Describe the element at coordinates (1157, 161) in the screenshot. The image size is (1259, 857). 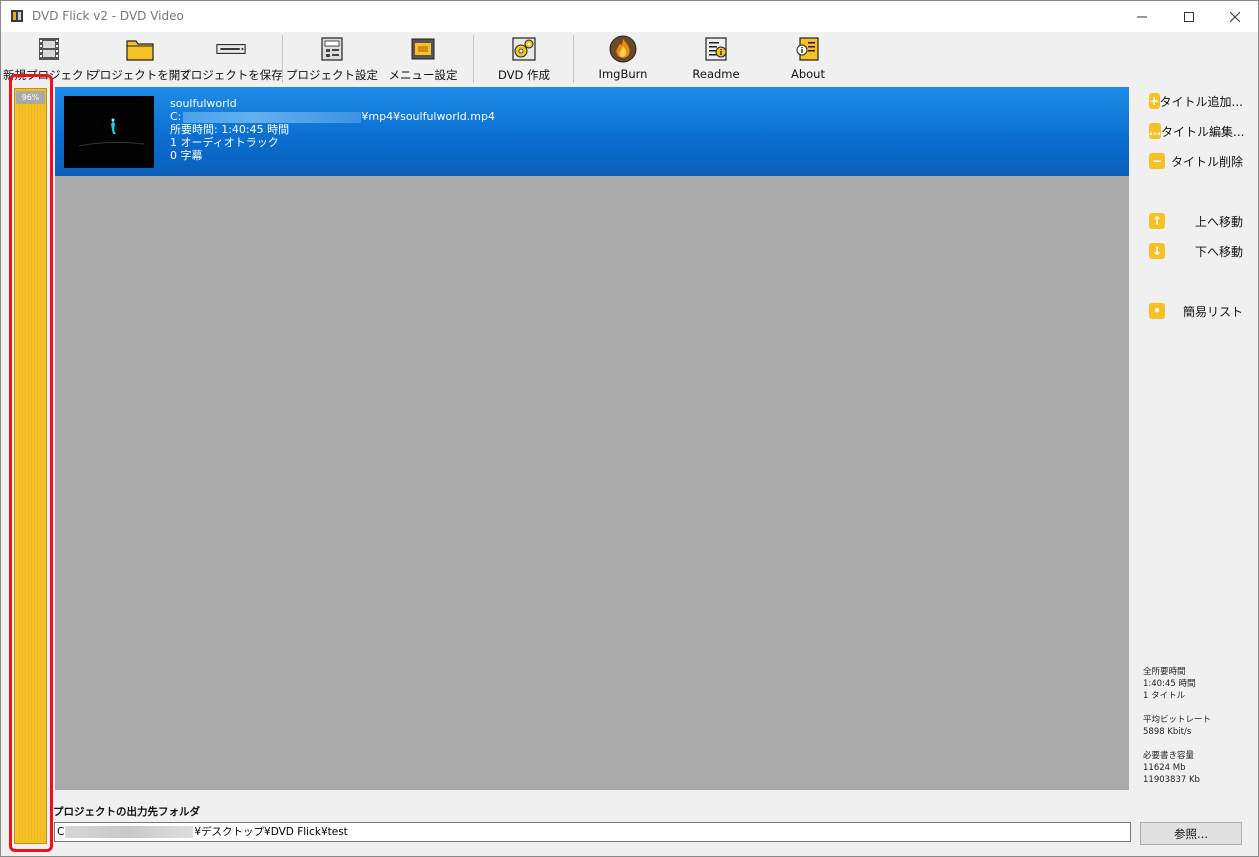
I see `minus-icon: −` at that location.